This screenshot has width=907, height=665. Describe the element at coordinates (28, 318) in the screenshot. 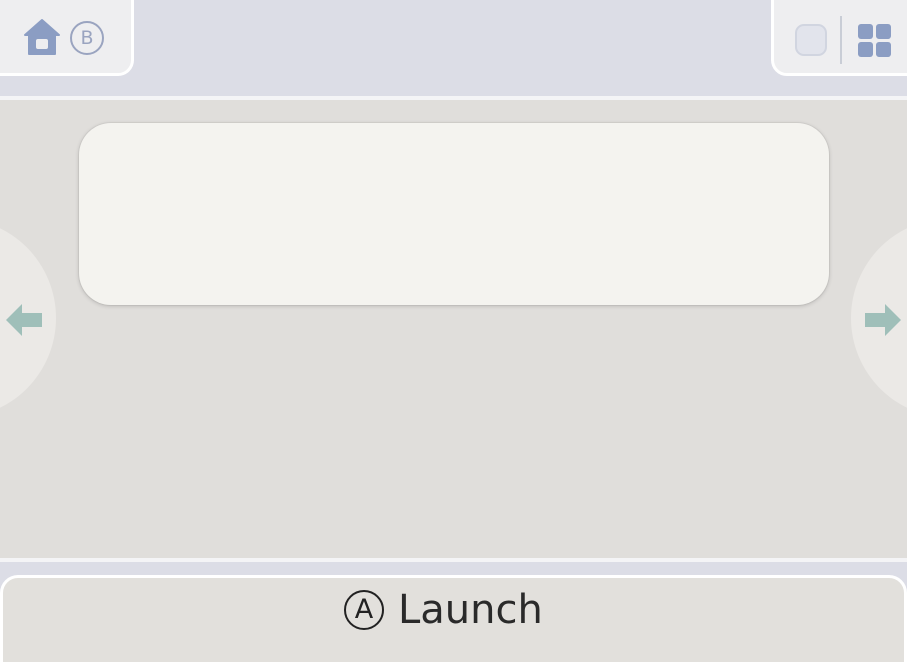

I see `previous-button` at that location.